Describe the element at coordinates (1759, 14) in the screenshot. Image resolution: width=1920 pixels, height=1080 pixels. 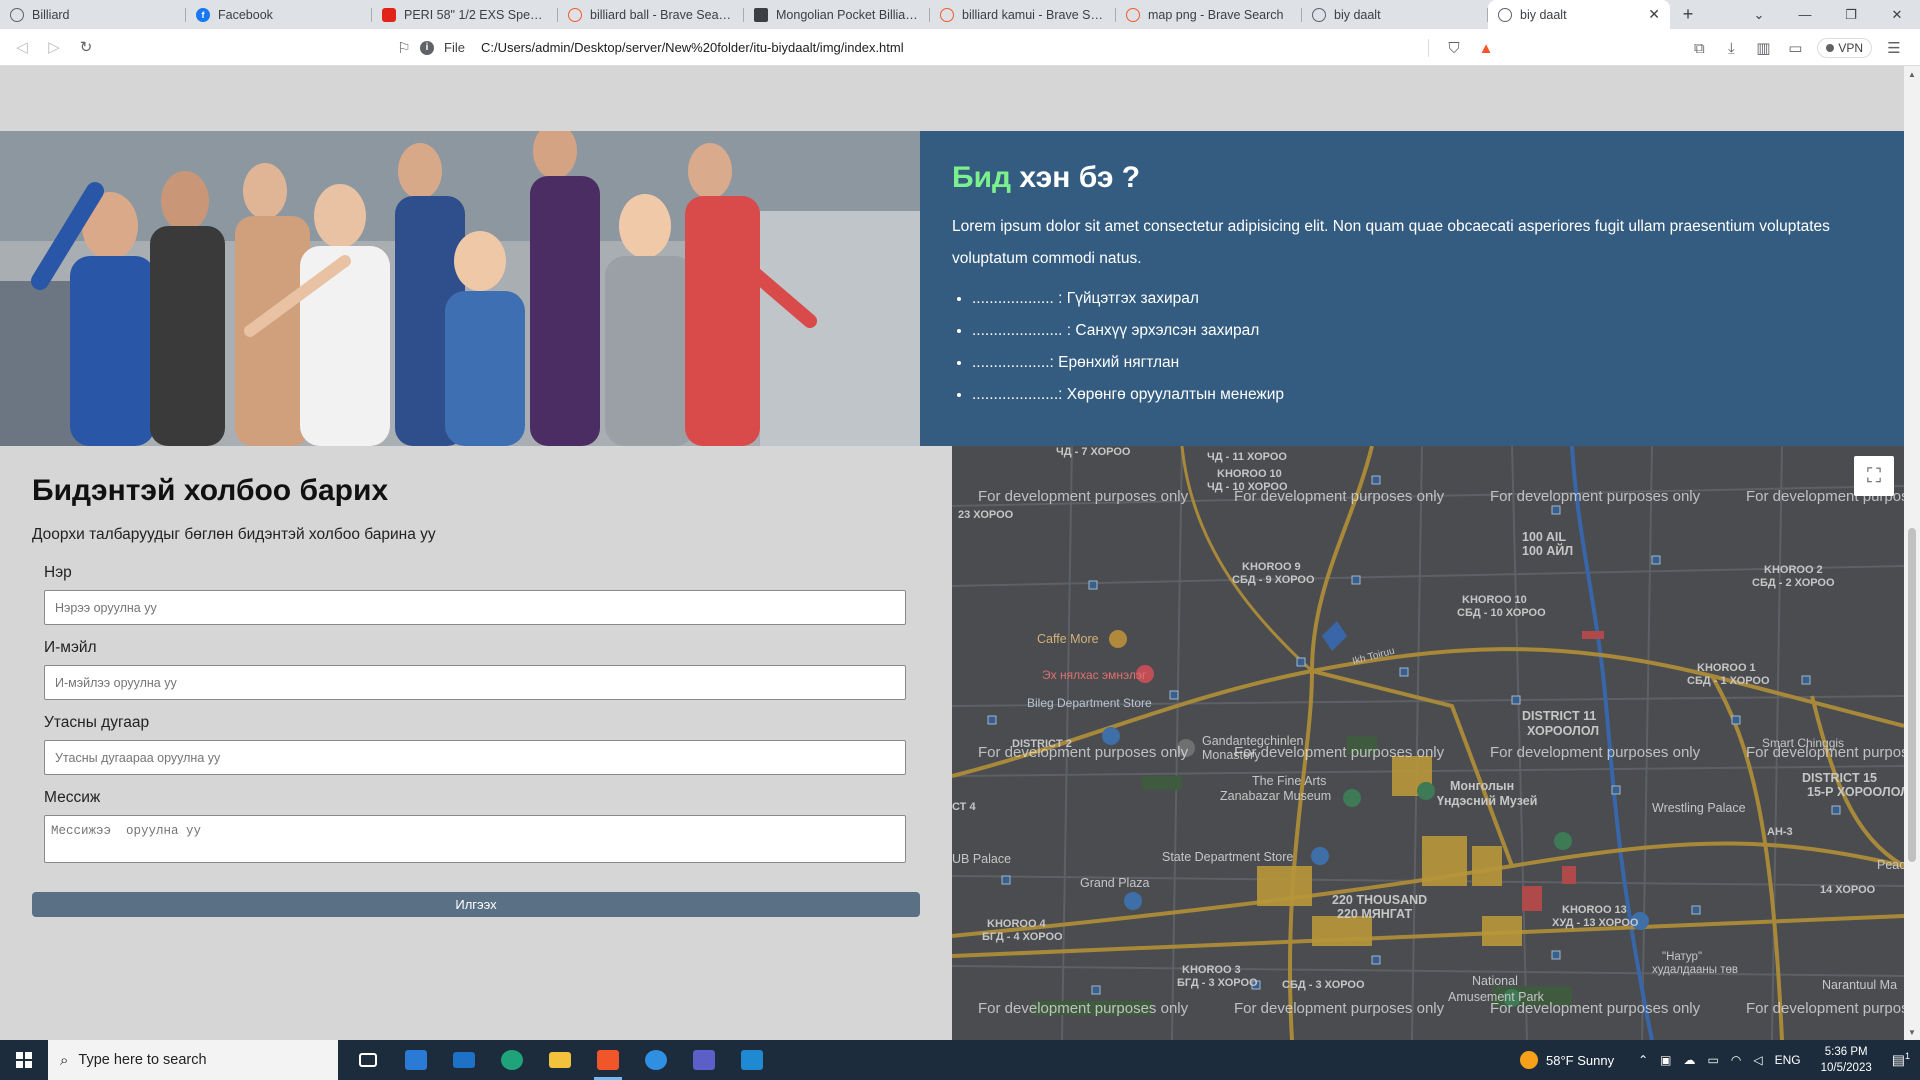
I see `tab-search-icon: ⌄` at that location.